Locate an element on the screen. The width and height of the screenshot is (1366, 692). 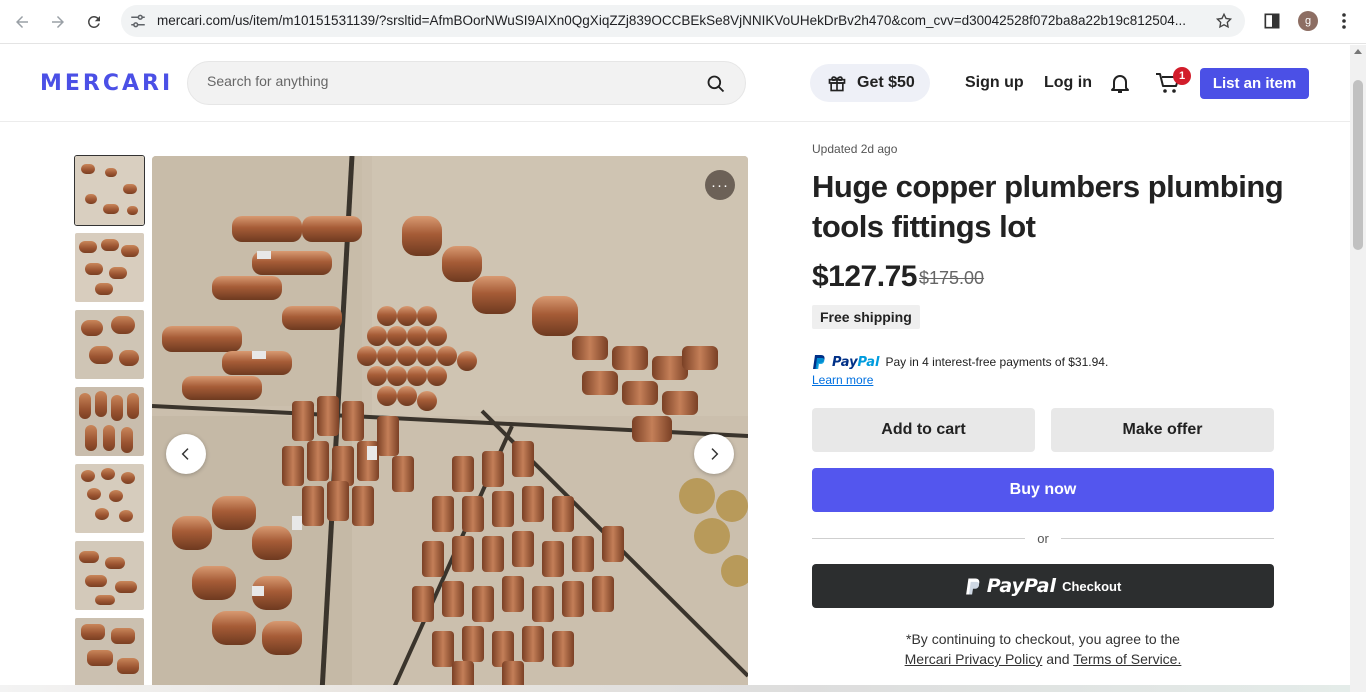
gift-icon is located at coordinates (837, 84).